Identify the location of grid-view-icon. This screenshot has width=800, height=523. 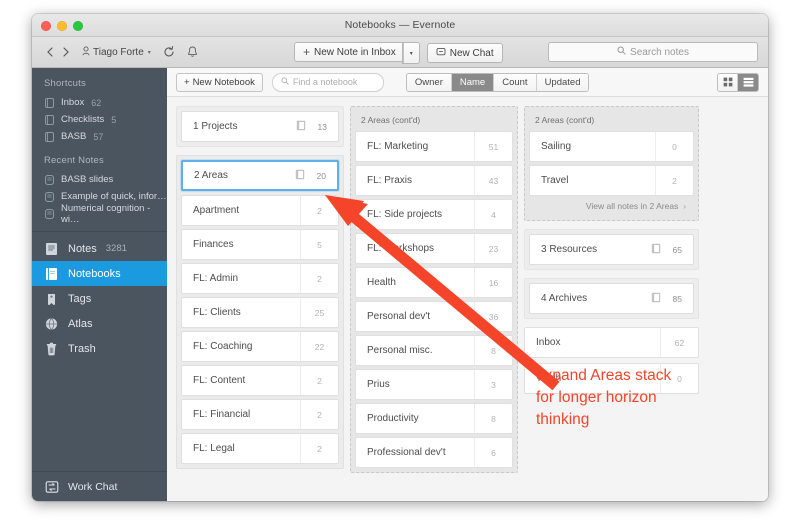
(728, 82).